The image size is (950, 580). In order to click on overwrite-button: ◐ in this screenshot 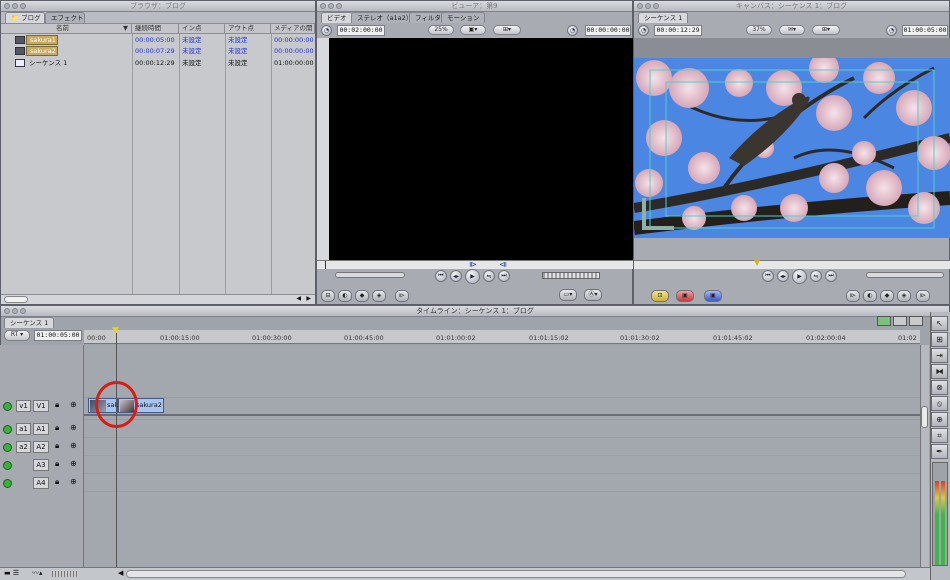, I will do `click(345, 296)`.